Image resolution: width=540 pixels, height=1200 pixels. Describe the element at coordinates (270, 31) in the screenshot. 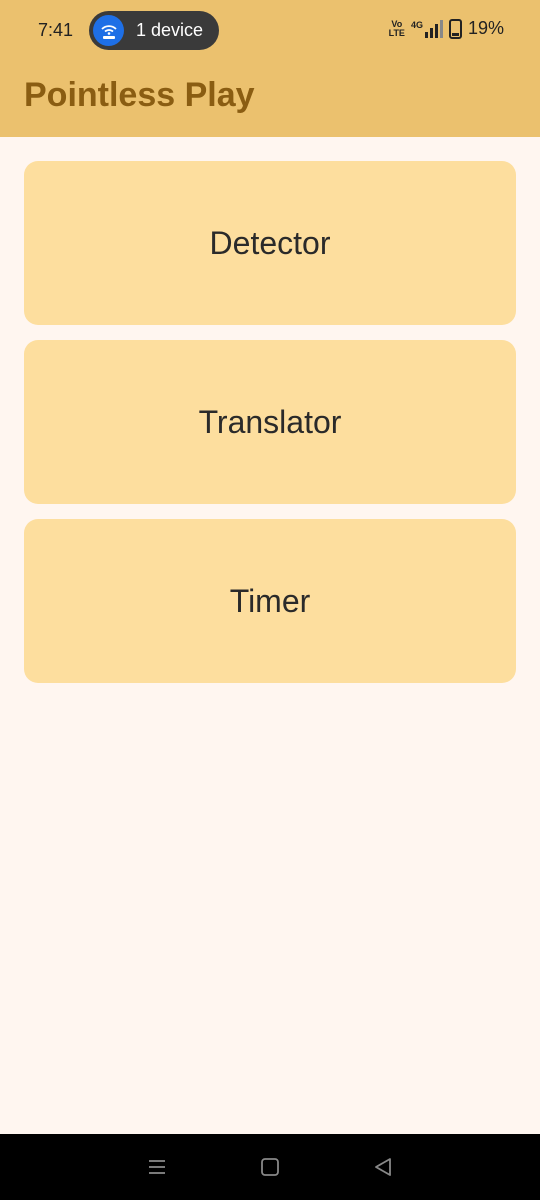

I see `status-bar: 7:41 1 device Vo LTE 4G 19%` at that location.